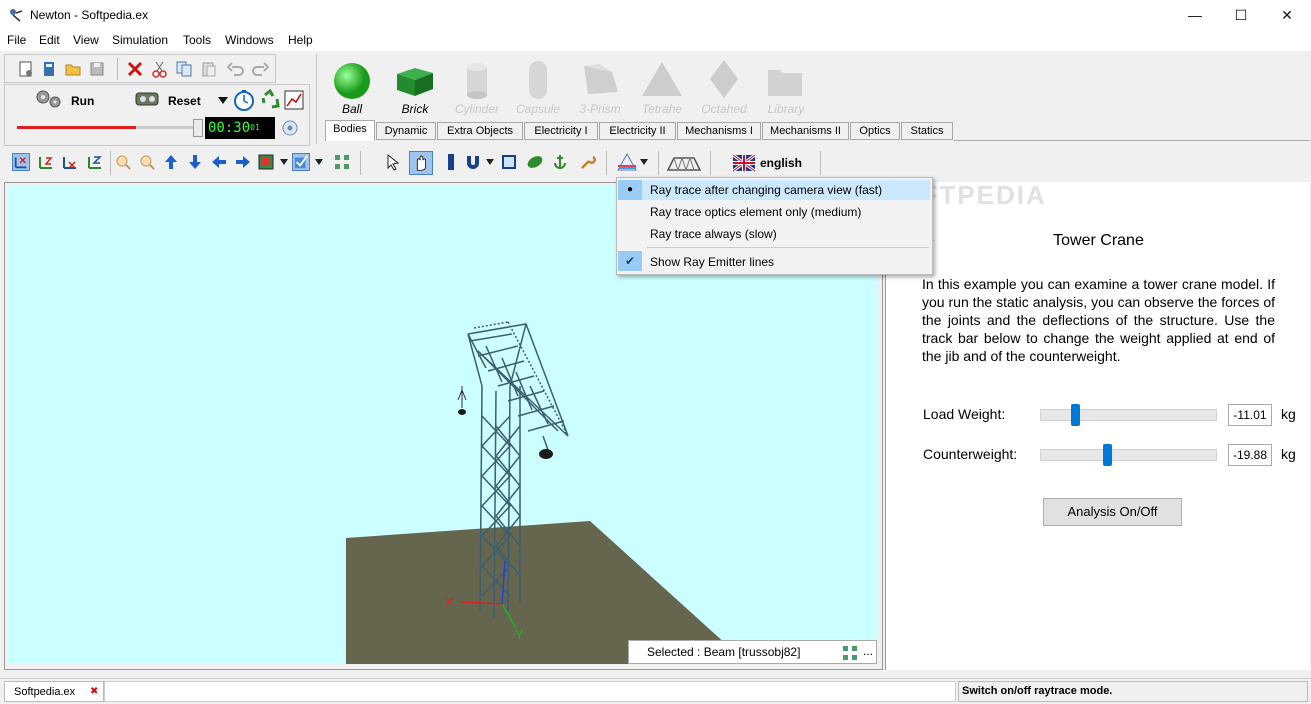 This screenshot has height=704, width=1311. I want to click on tab-extra-objects: Extra Objects, so click(480, 131).